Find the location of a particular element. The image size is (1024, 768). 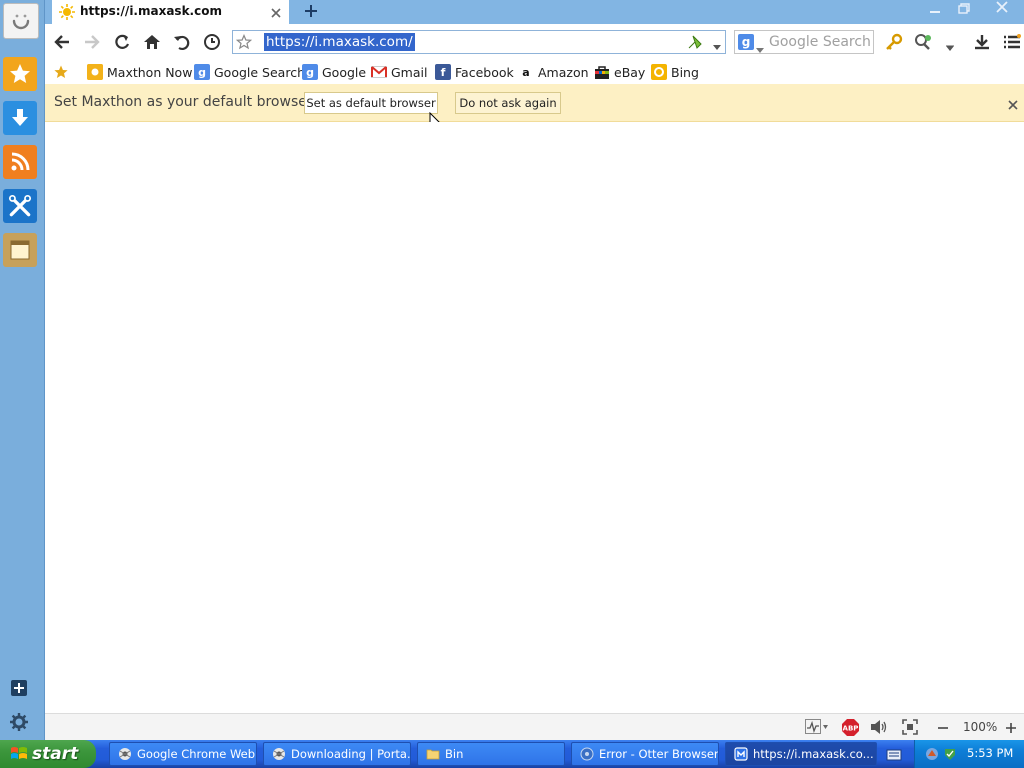

bookmark-maxthon-now: Maxthon Now is located at coordinates (139, 72).